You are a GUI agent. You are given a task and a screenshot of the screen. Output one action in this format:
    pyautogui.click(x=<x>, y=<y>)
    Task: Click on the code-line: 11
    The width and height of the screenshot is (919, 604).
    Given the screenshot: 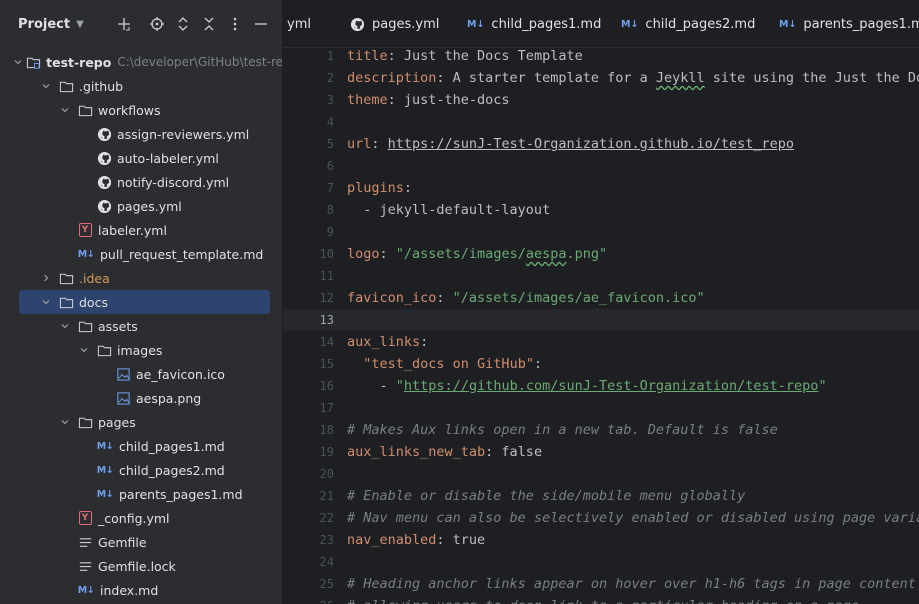 What is the action you would take?
    pyautogui.click(x=601, y=276)
    